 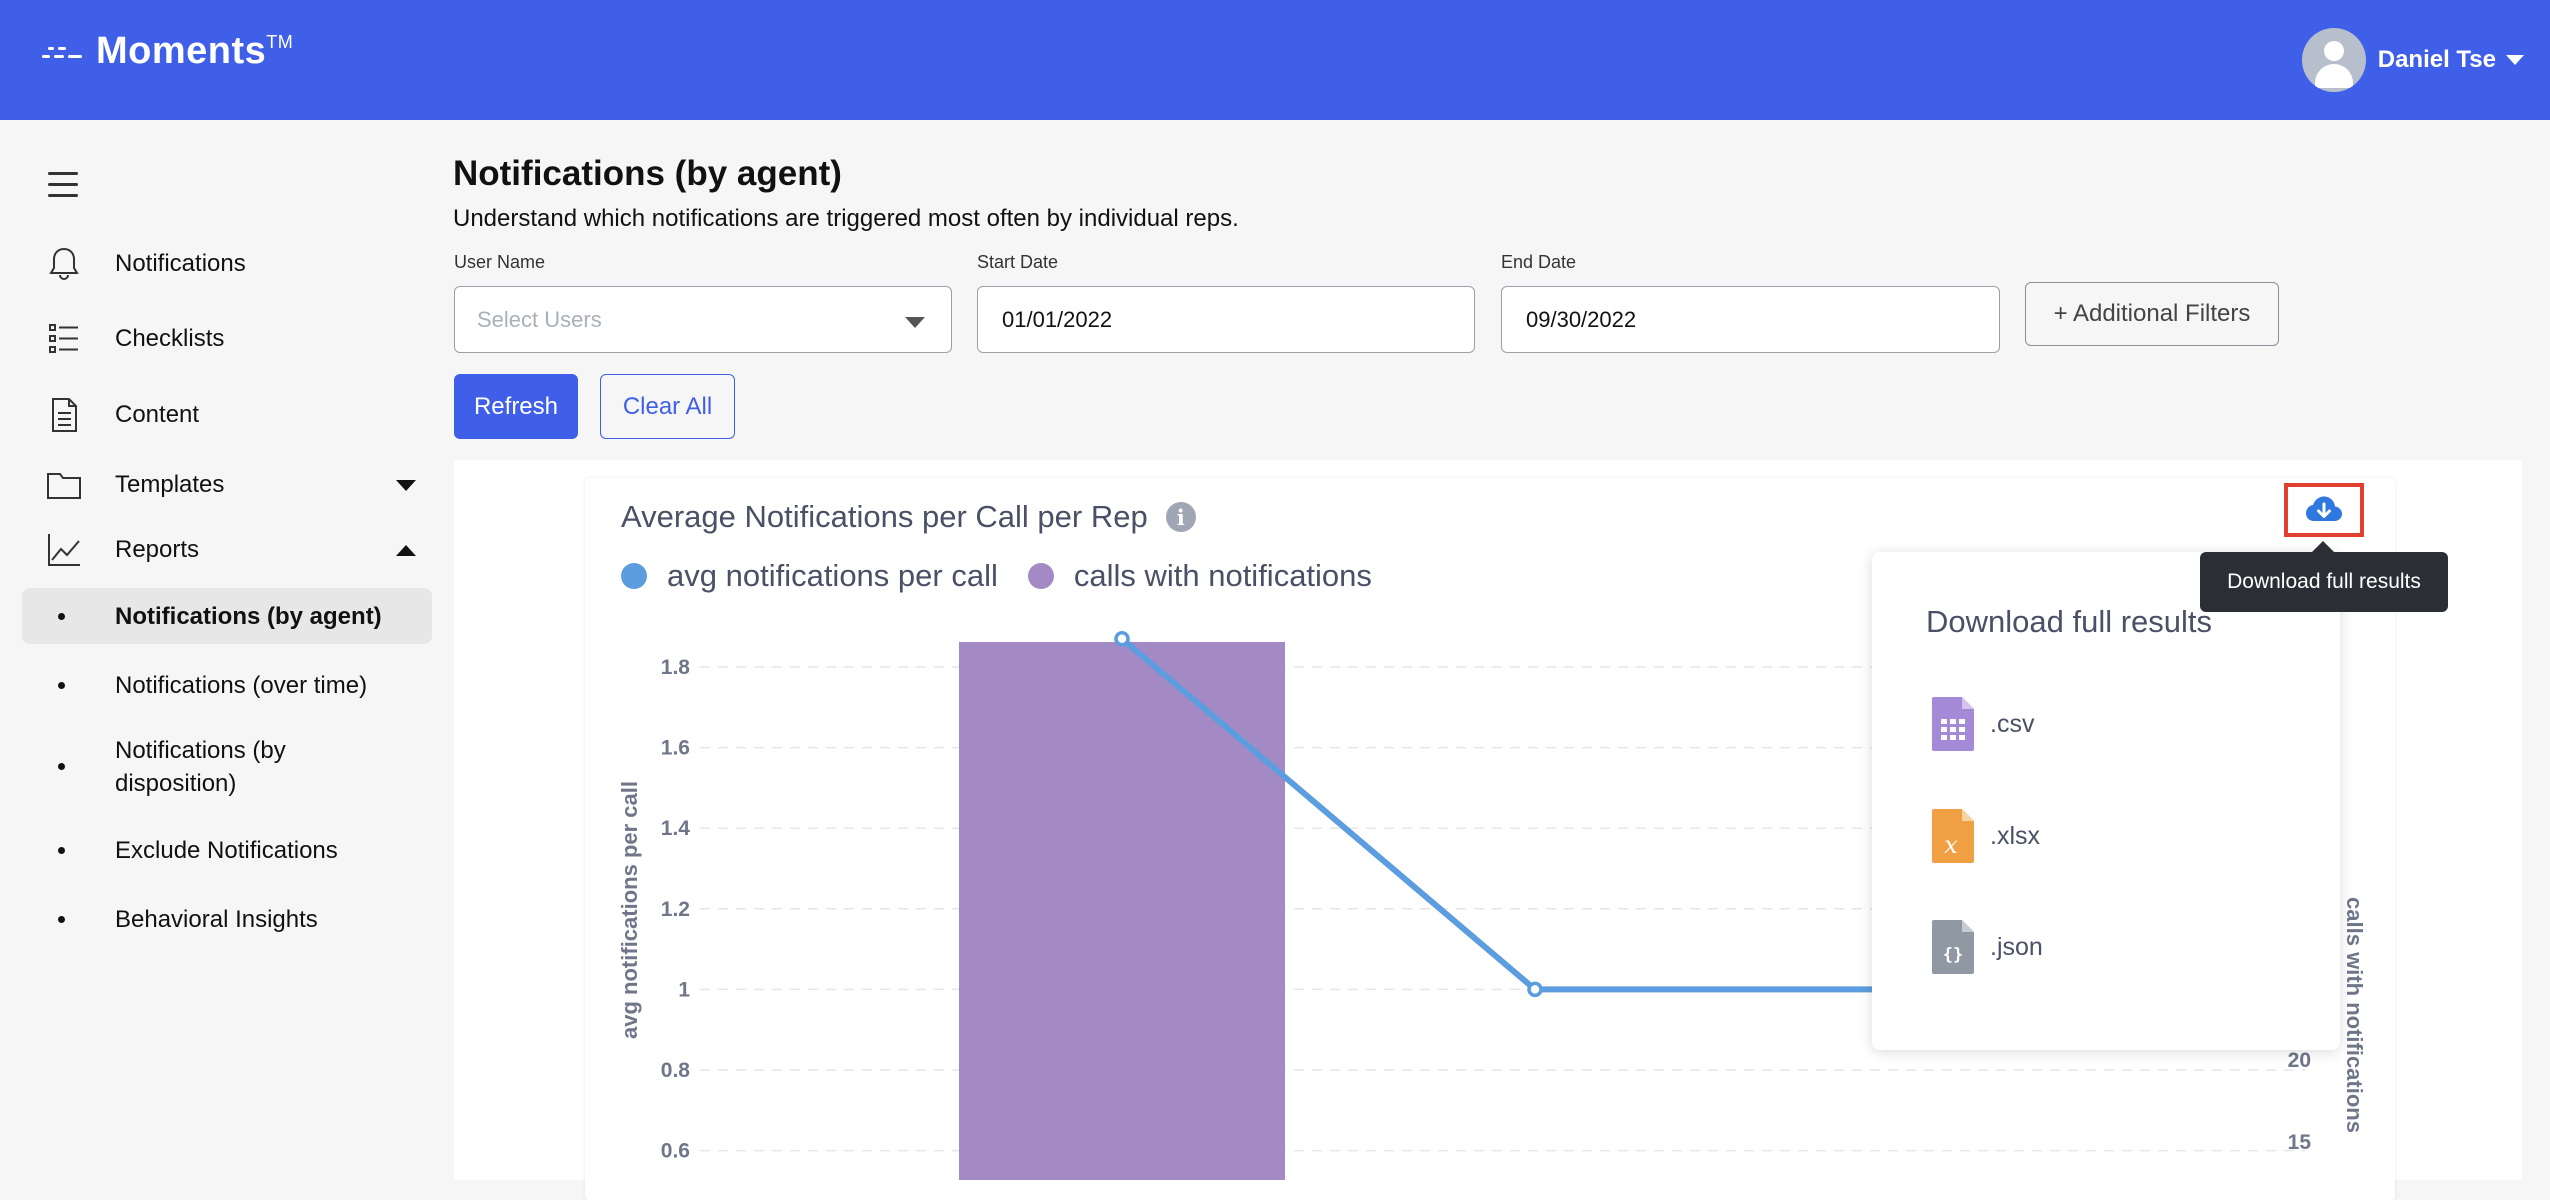 What do you see at coordinates (1222, 575) in the screenshot?
I see `legend-label: calls with notifications` at bounding box center [1222, 575].